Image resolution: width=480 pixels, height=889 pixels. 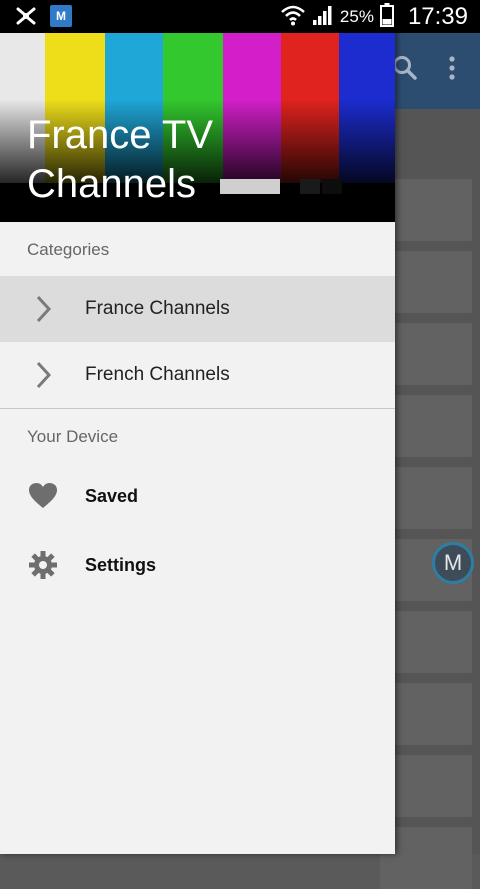 What do you see at coordinates (43, 496) in the screenshot?
I see `heart-icon` at bounding box center [43, 496].